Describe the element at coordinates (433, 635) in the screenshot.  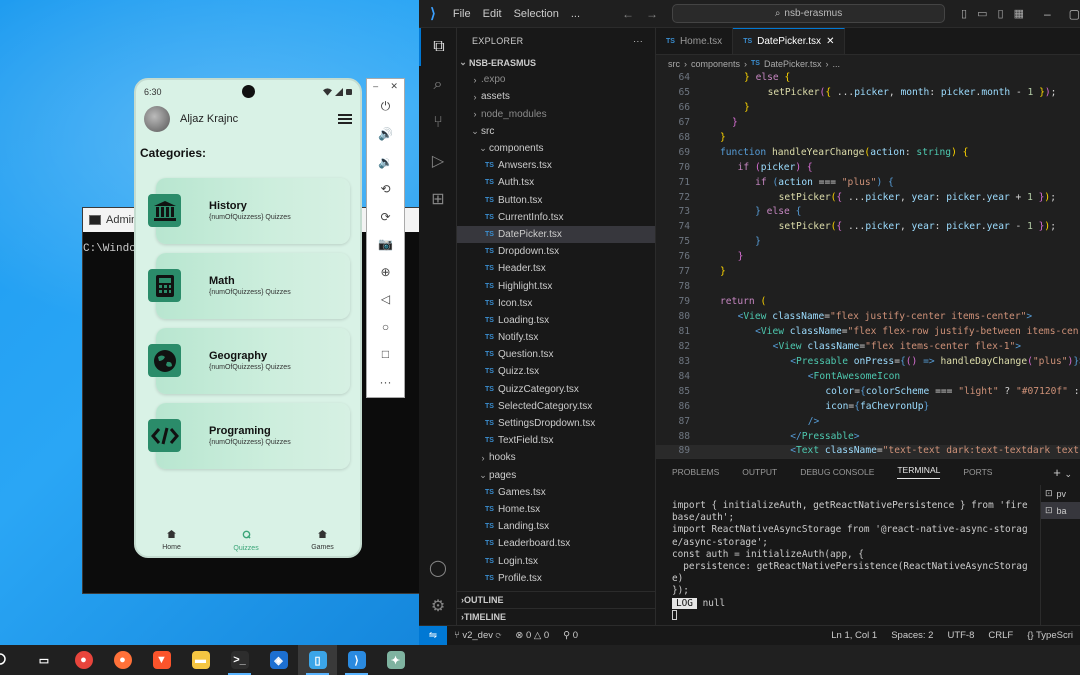
I see `remote-indicator-icon: ⇋` at that location.